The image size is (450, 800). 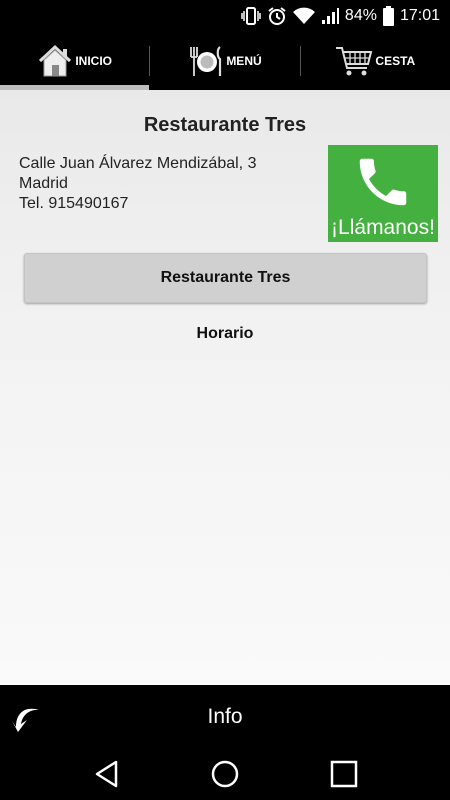 I want to click on tab-inicio: INICIO, so click(x=75, y=61).